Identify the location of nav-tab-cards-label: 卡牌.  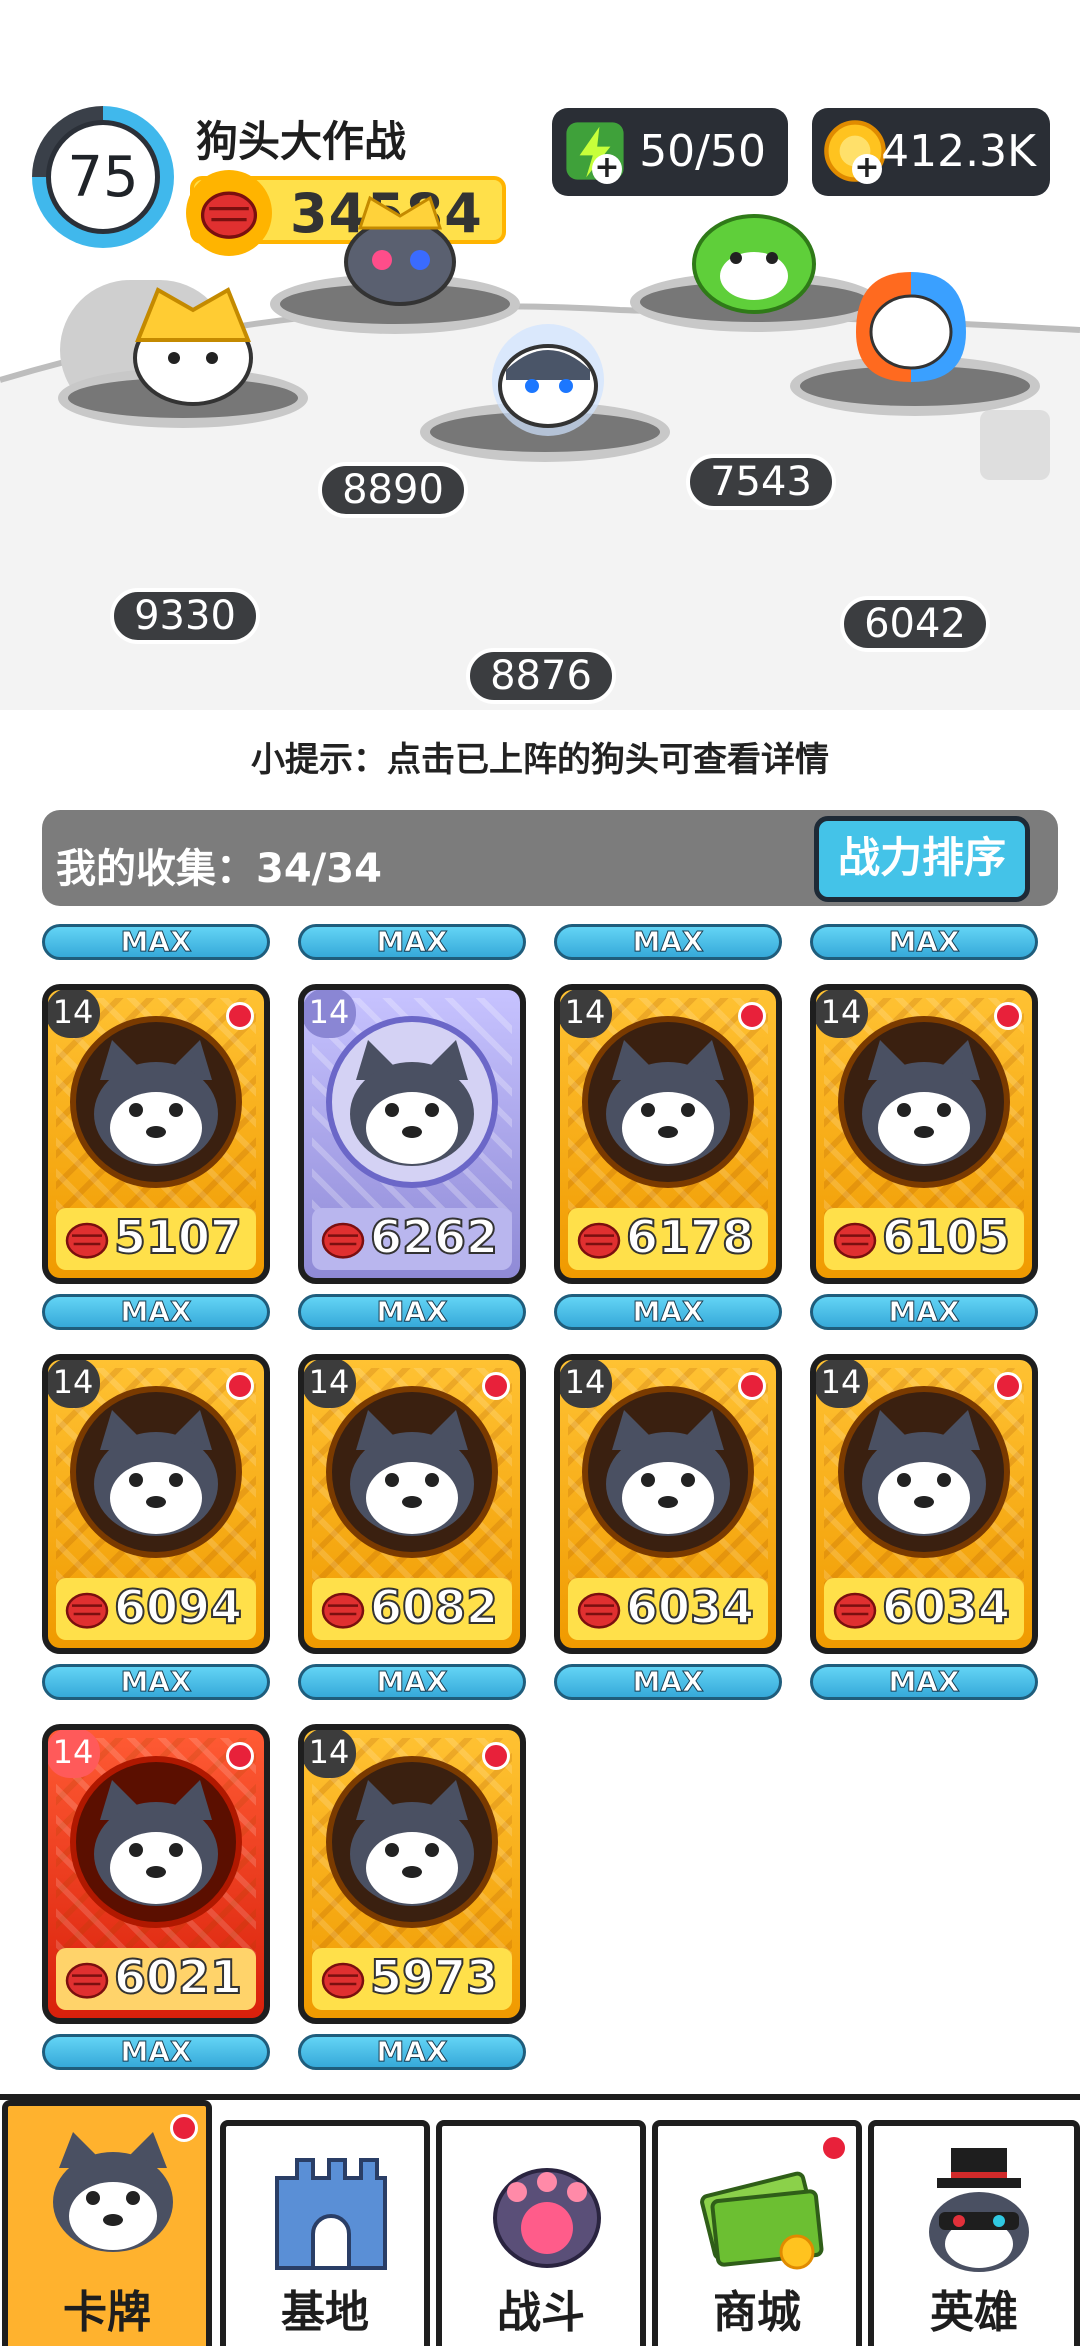
(107, 2312).